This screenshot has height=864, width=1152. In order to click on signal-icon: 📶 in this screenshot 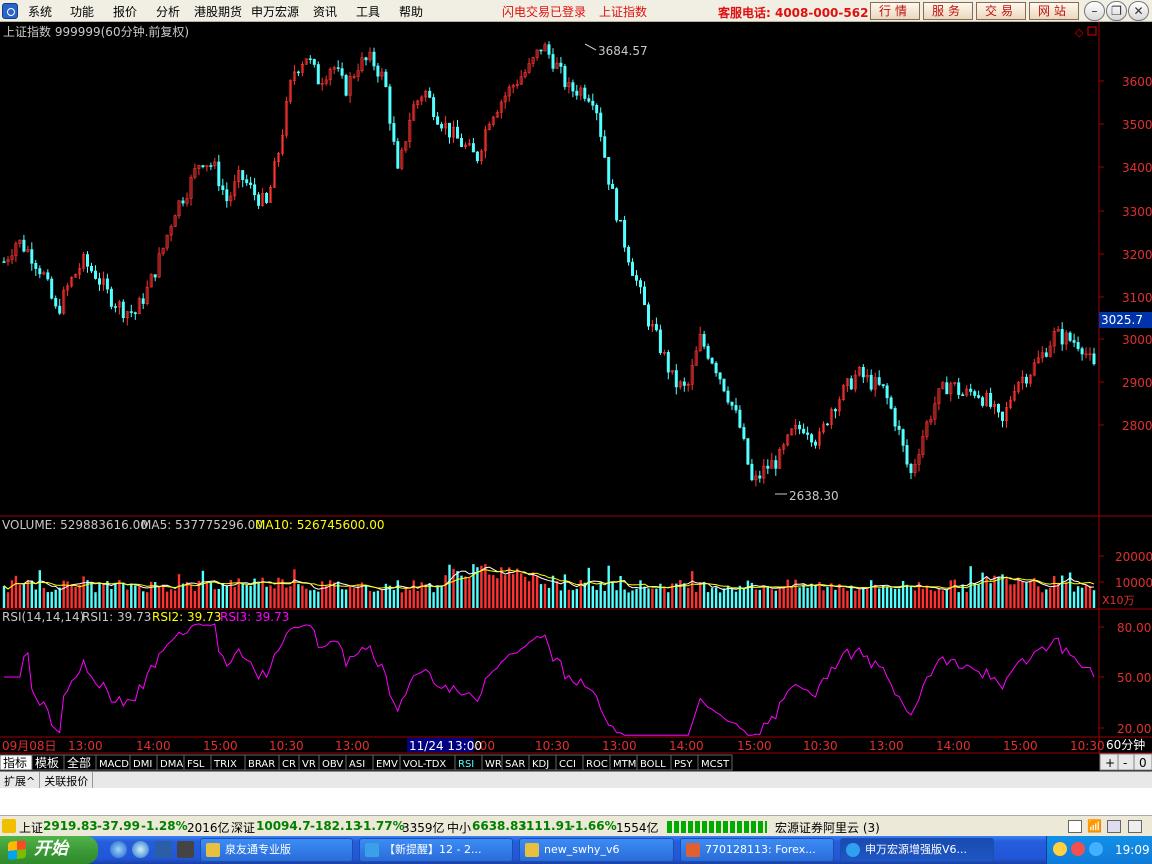, I will do `click(1094, 826)`.